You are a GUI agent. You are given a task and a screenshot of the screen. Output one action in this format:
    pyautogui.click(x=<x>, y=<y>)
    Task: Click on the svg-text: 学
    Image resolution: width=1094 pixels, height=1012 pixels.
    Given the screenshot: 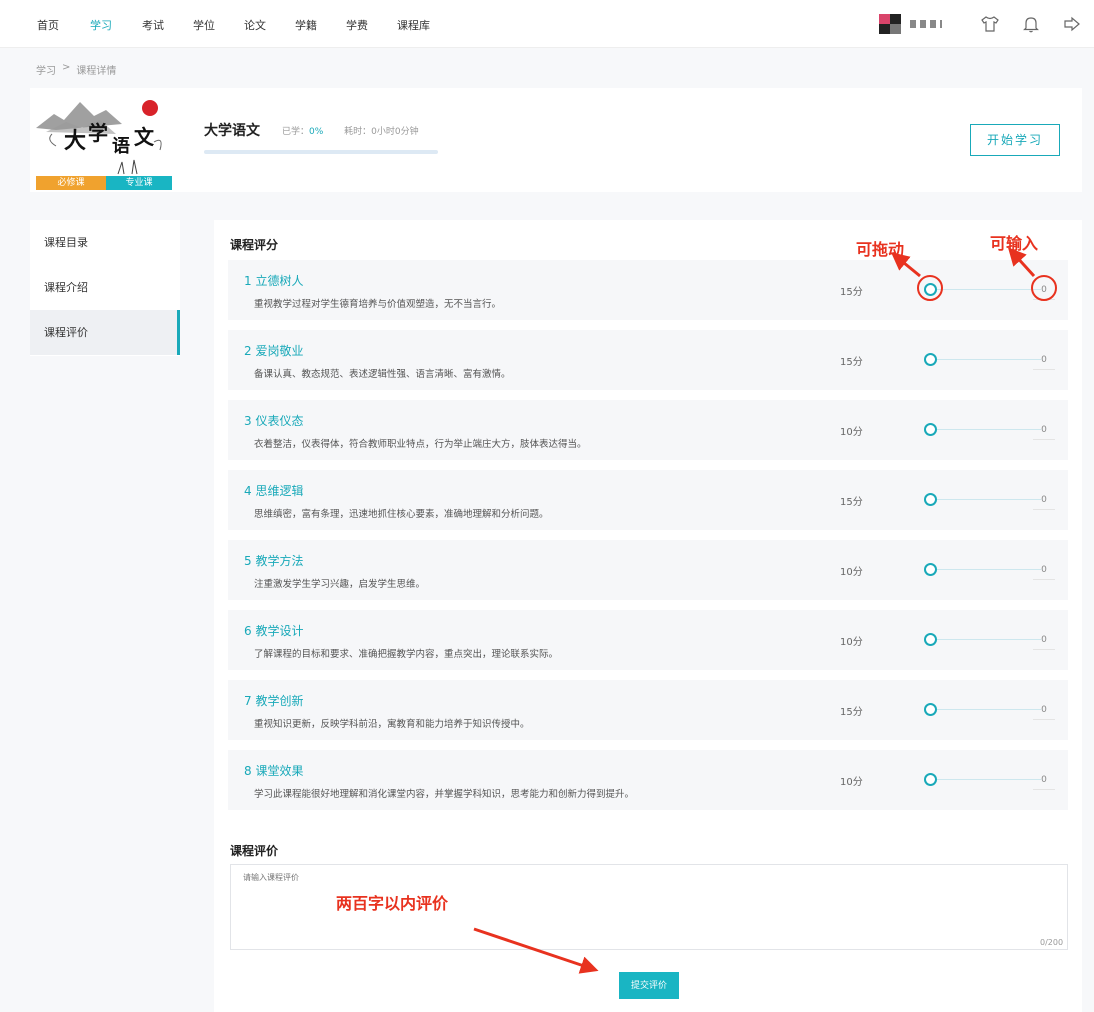 What is the action you would take?
    pyautogui.click(x=98, y=133)
    